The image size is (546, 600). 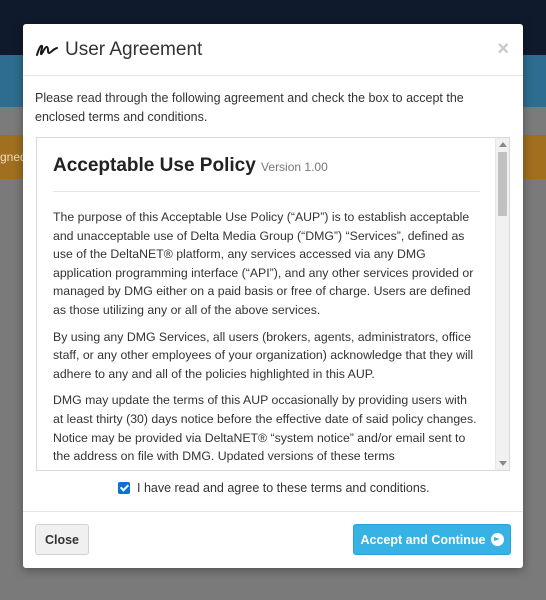 What do you see at coordinates (503, 49) in the screenshot?
I see `close-icon: ×` at bounding box center [503, 49].